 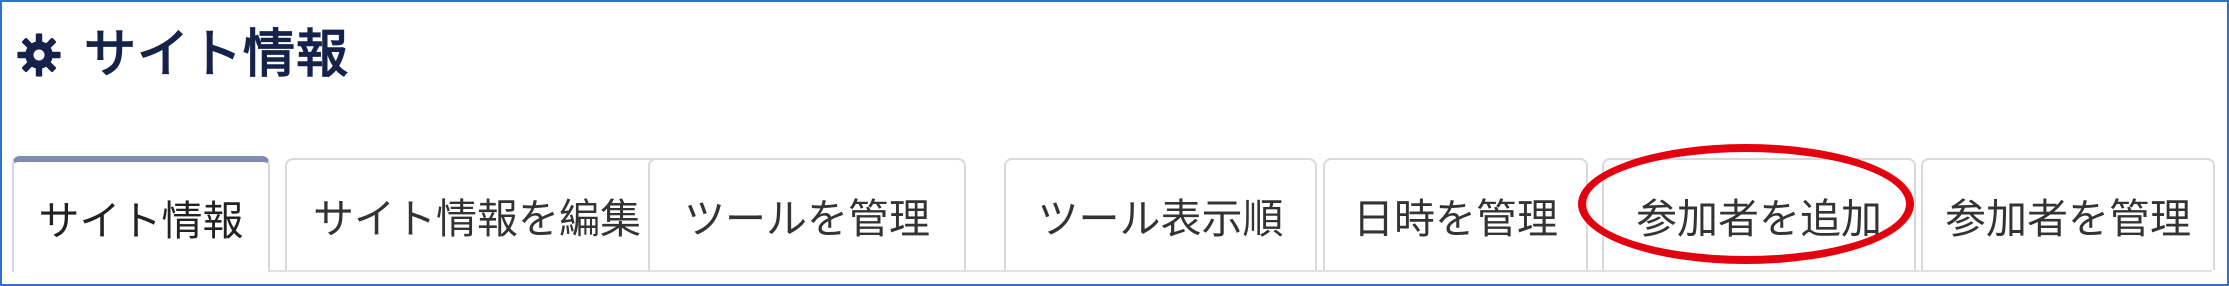 What do you see at coordinates (477, 219) in the screenshot?
I see `tab-label-edit-site-info: サイト情報を編集` at bounding box center [477, 219].